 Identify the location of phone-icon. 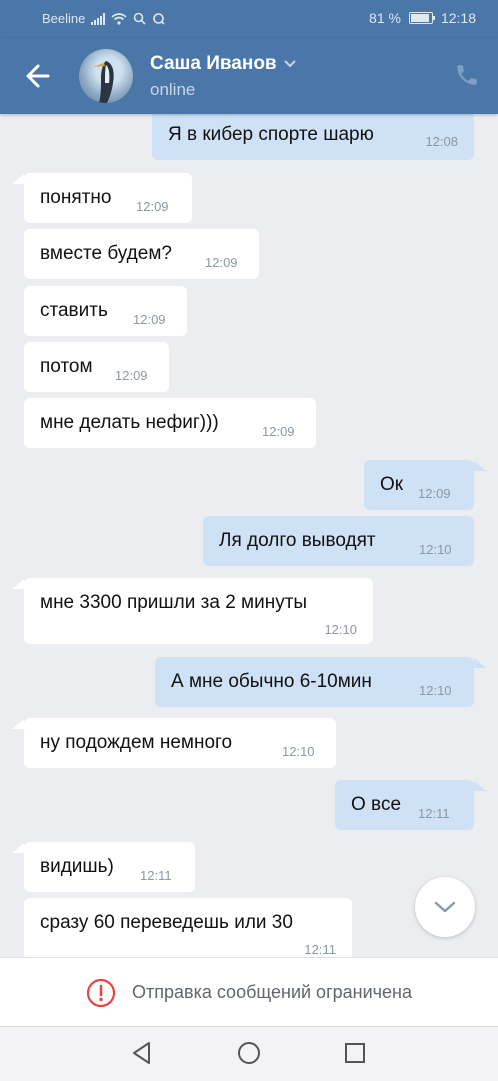
(467, 75).